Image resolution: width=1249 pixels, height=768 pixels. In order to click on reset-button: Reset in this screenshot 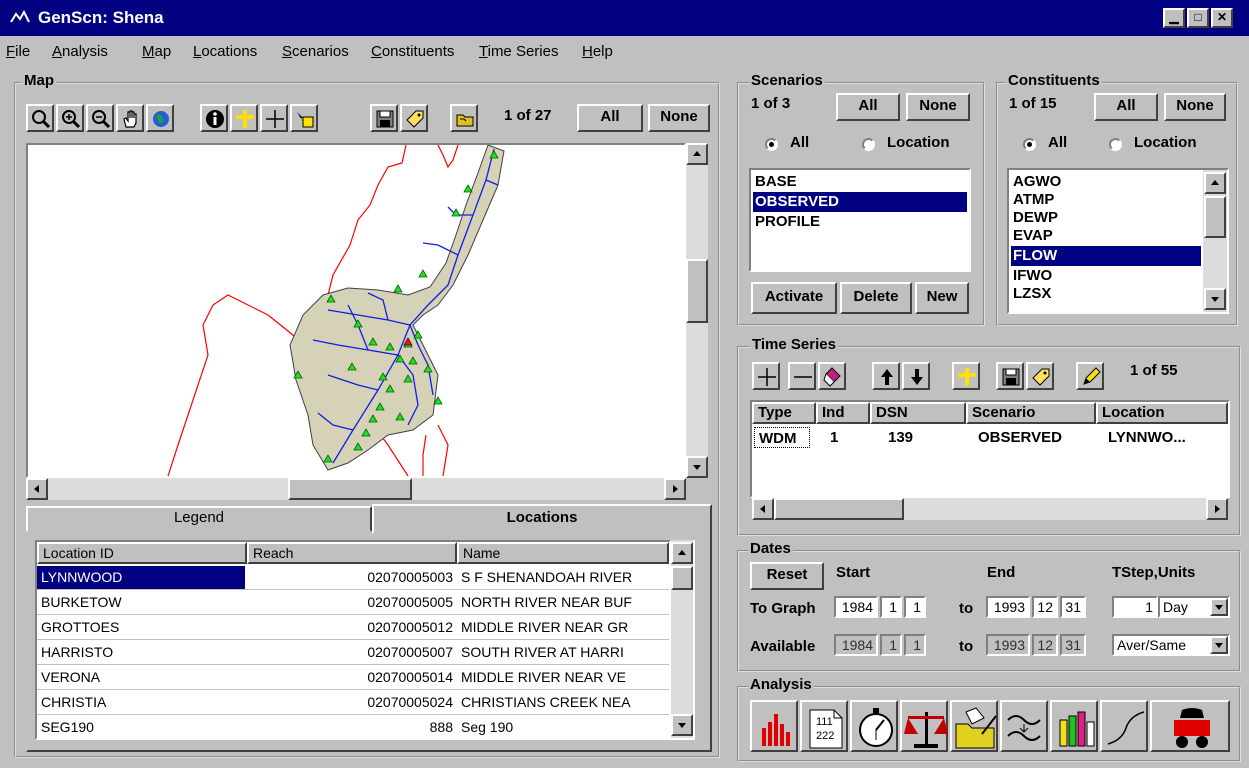, I will do `click(787, 576)`.